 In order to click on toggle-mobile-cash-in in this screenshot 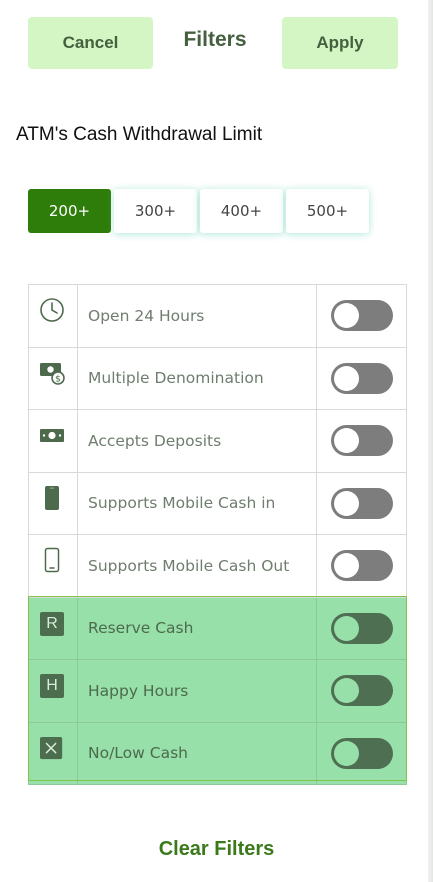, I will do `click(361, 503)`.